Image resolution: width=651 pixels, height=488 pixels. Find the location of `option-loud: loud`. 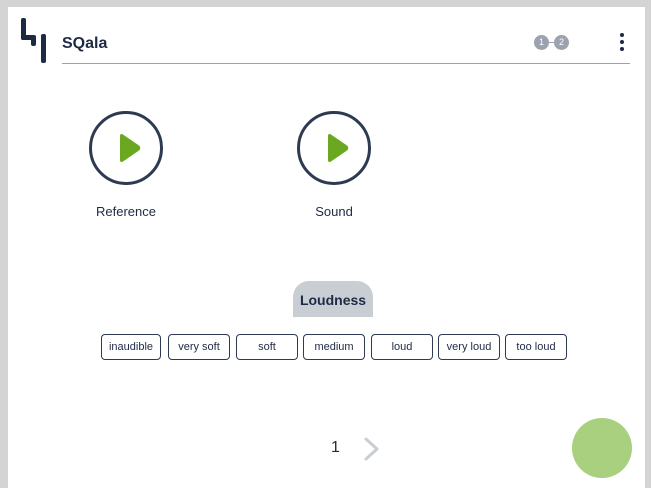

option-loud: loud is located at coordinates (402, 347).